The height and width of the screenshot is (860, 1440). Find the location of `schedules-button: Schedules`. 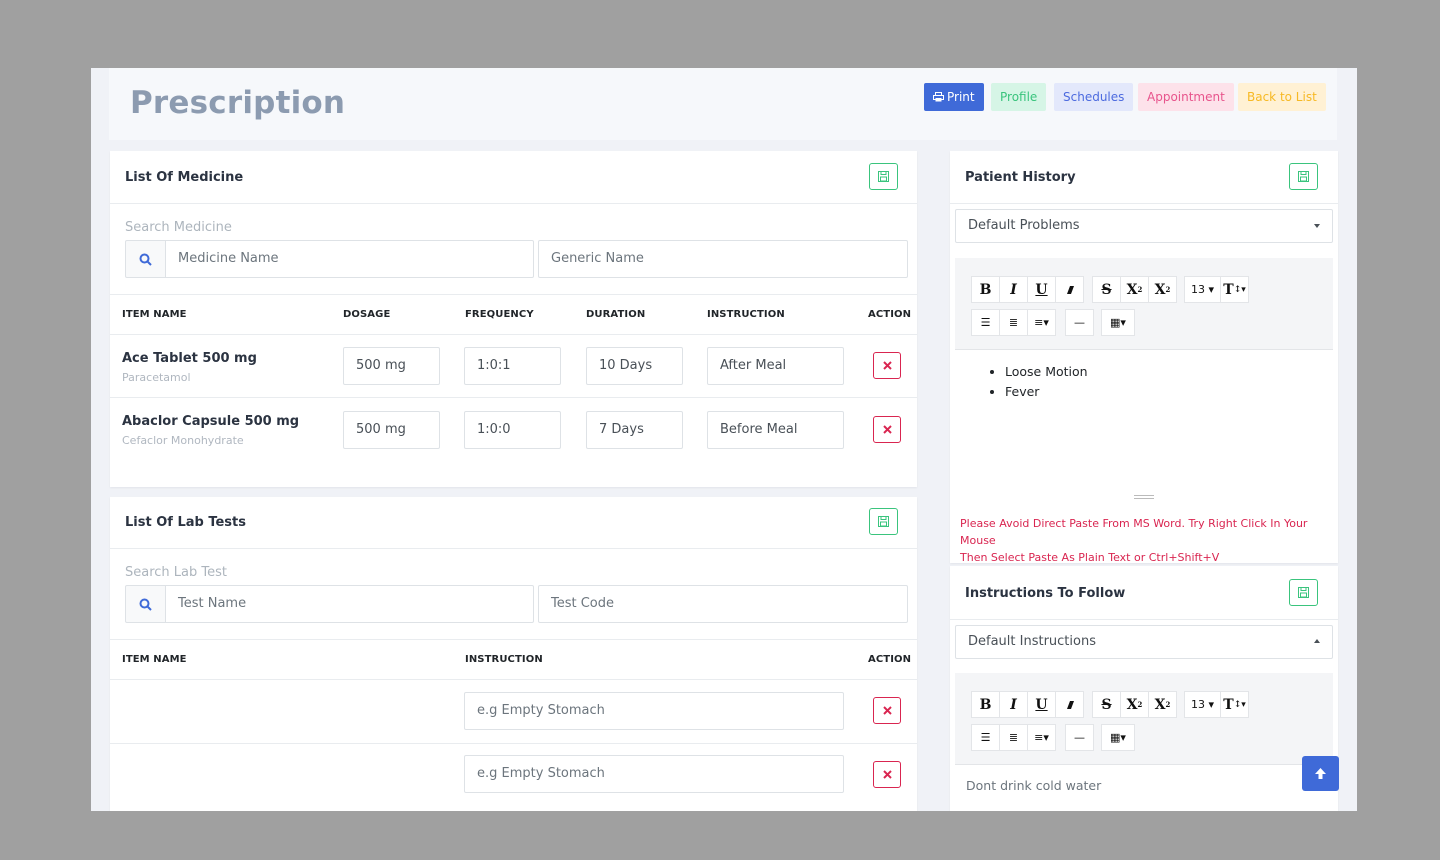

schedules-button: Schedules is located at coordinates (1094, 97).